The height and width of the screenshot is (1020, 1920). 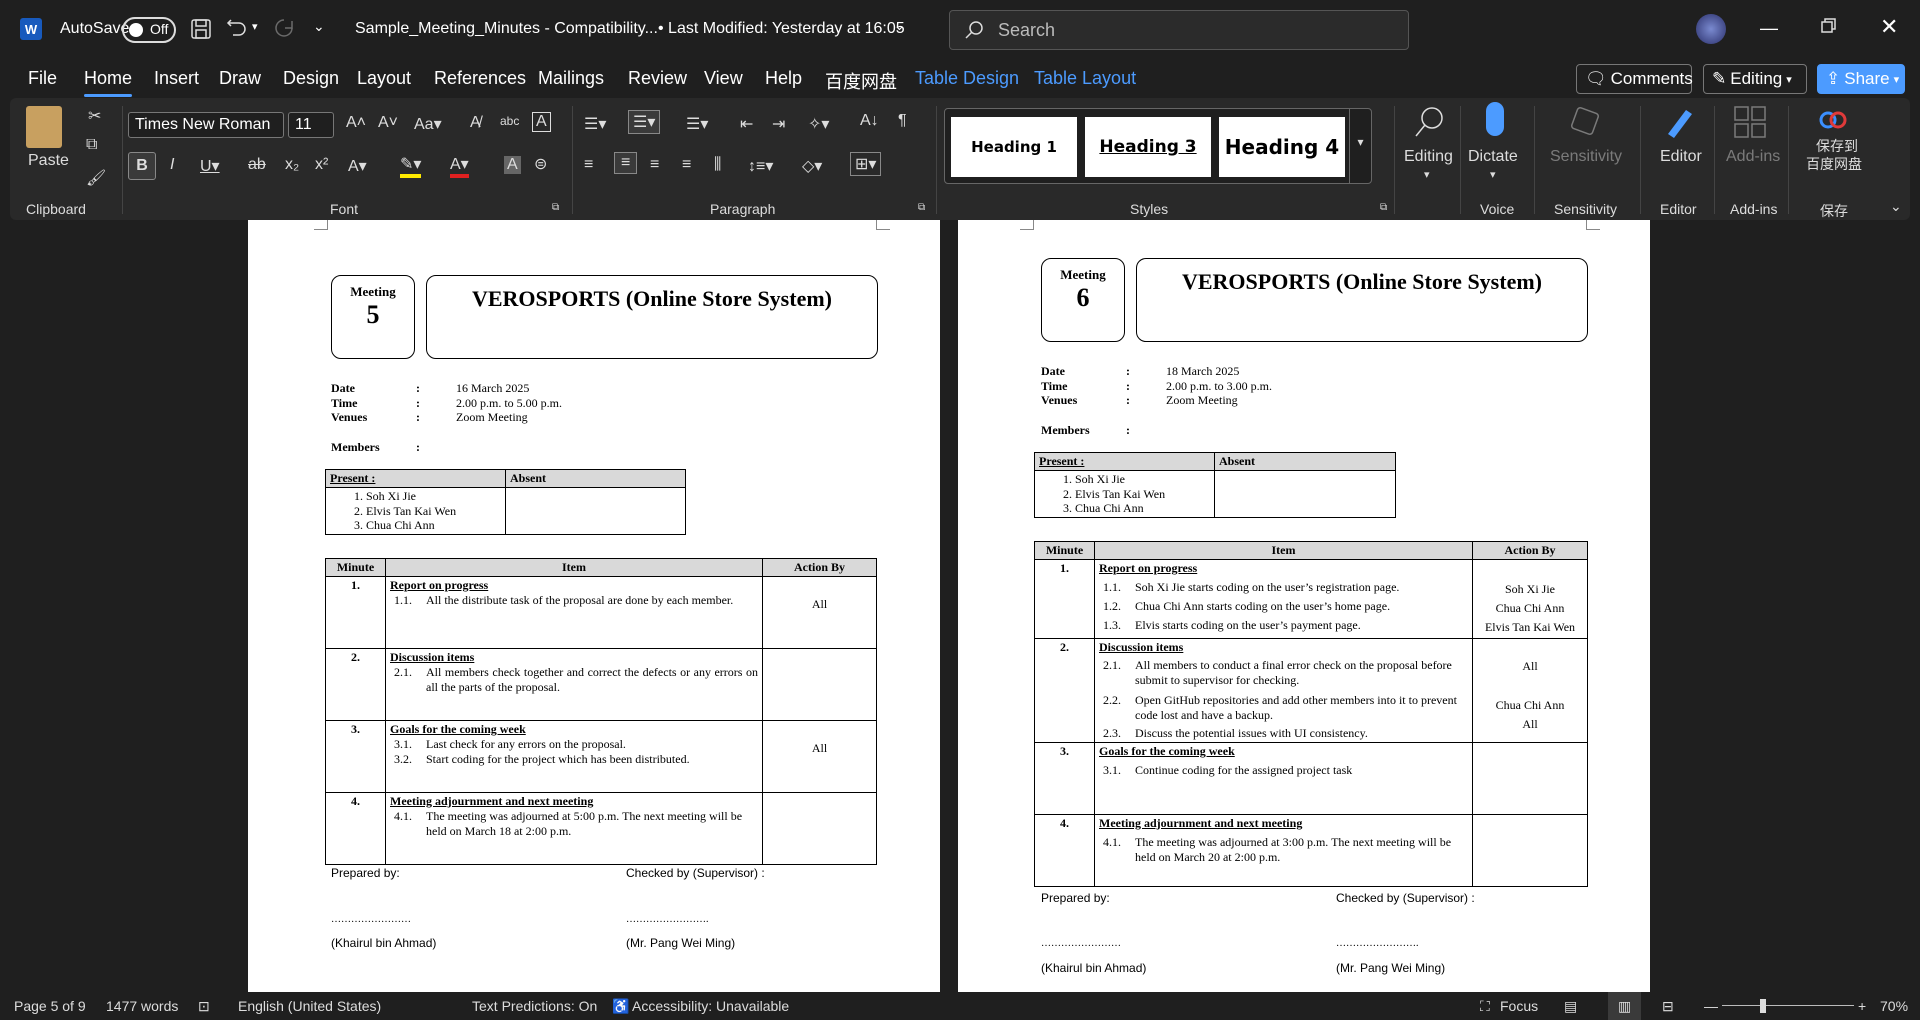 I want to click on justify-icon: ≡, so click(x=686, y=165).